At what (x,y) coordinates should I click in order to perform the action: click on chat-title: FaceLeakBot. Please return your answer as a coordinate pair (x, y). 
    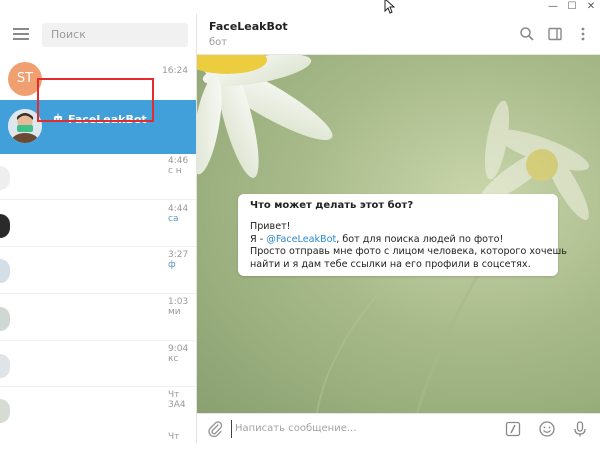
    Looking at the image, I should click on (248, 26).